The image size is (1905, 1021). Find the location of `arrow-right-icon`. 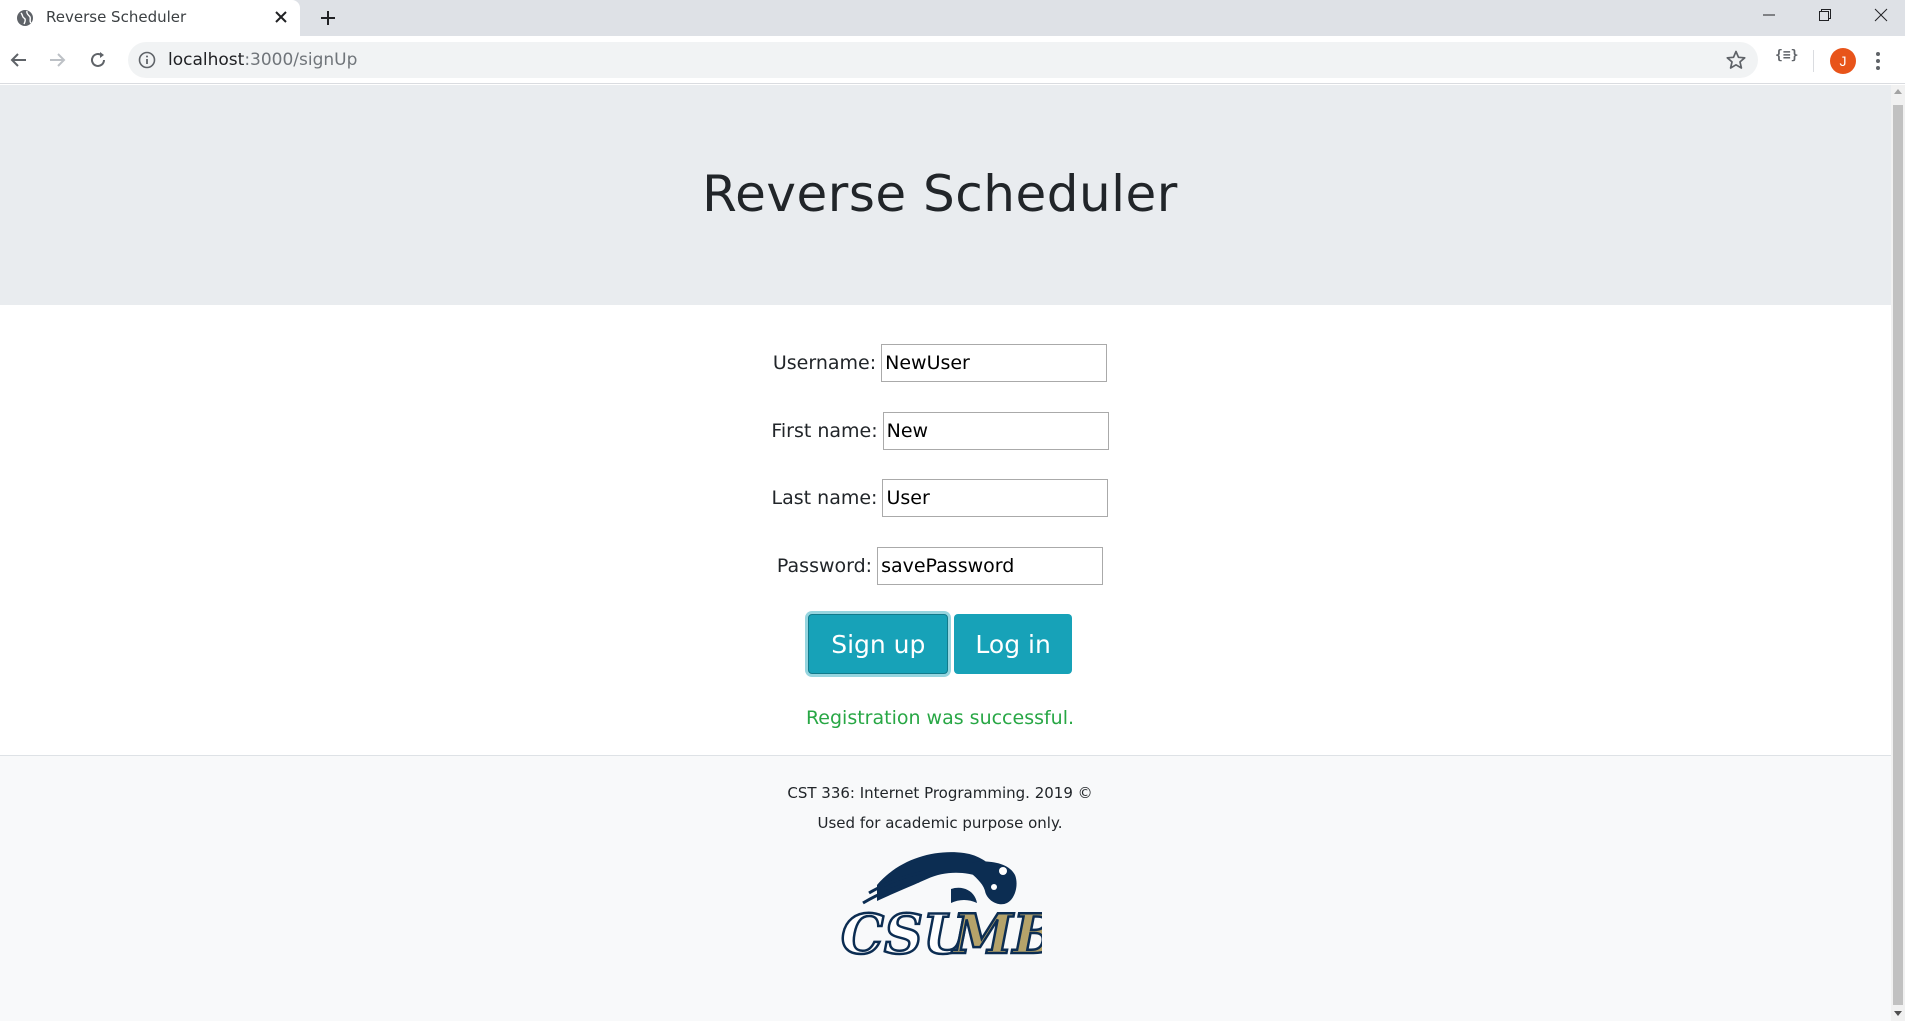

arrow-right-icon is located at coordinates (58, 60).